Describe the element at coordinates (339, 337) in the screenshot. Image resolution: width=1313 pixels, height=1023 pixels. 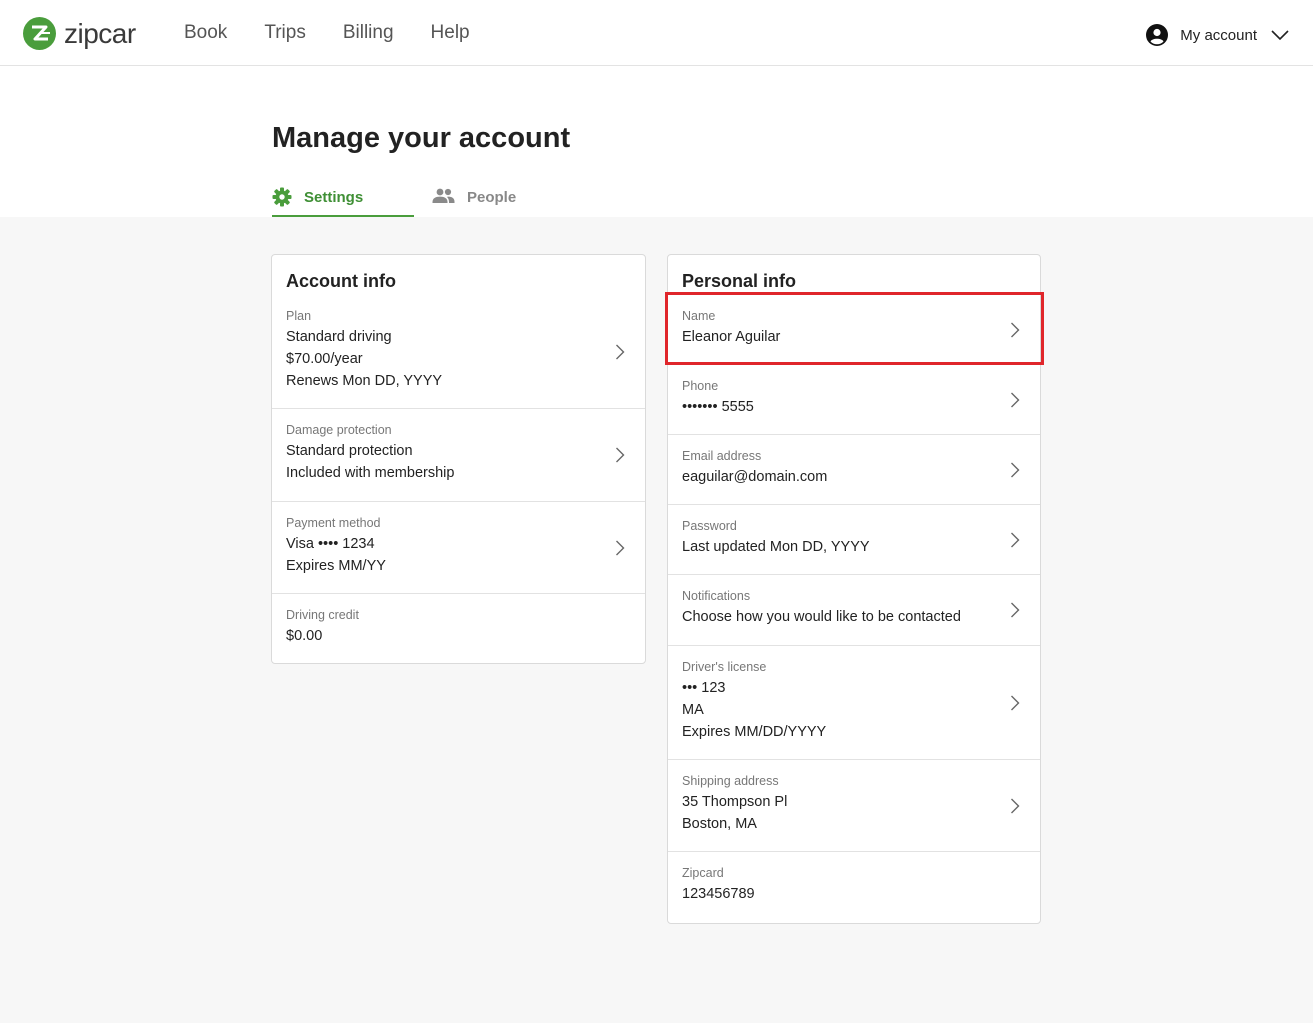
I see `plan-value-line-1: Standard driving` at that location.